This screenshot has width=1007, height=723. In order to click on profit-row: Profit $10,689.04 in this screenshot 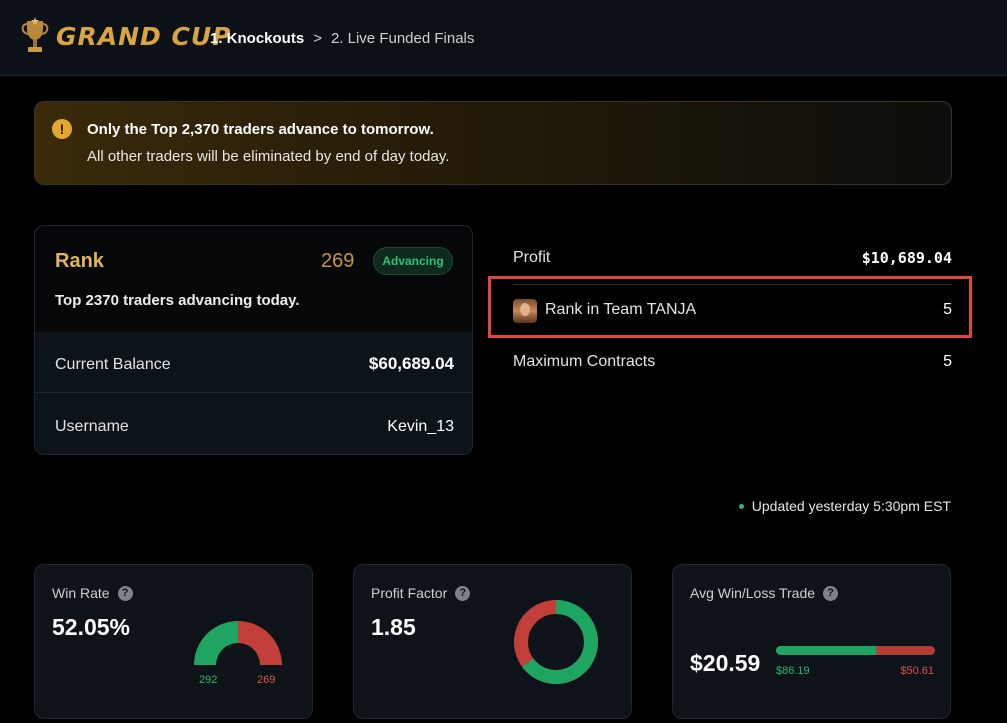, I will do `click(732, 261)`.